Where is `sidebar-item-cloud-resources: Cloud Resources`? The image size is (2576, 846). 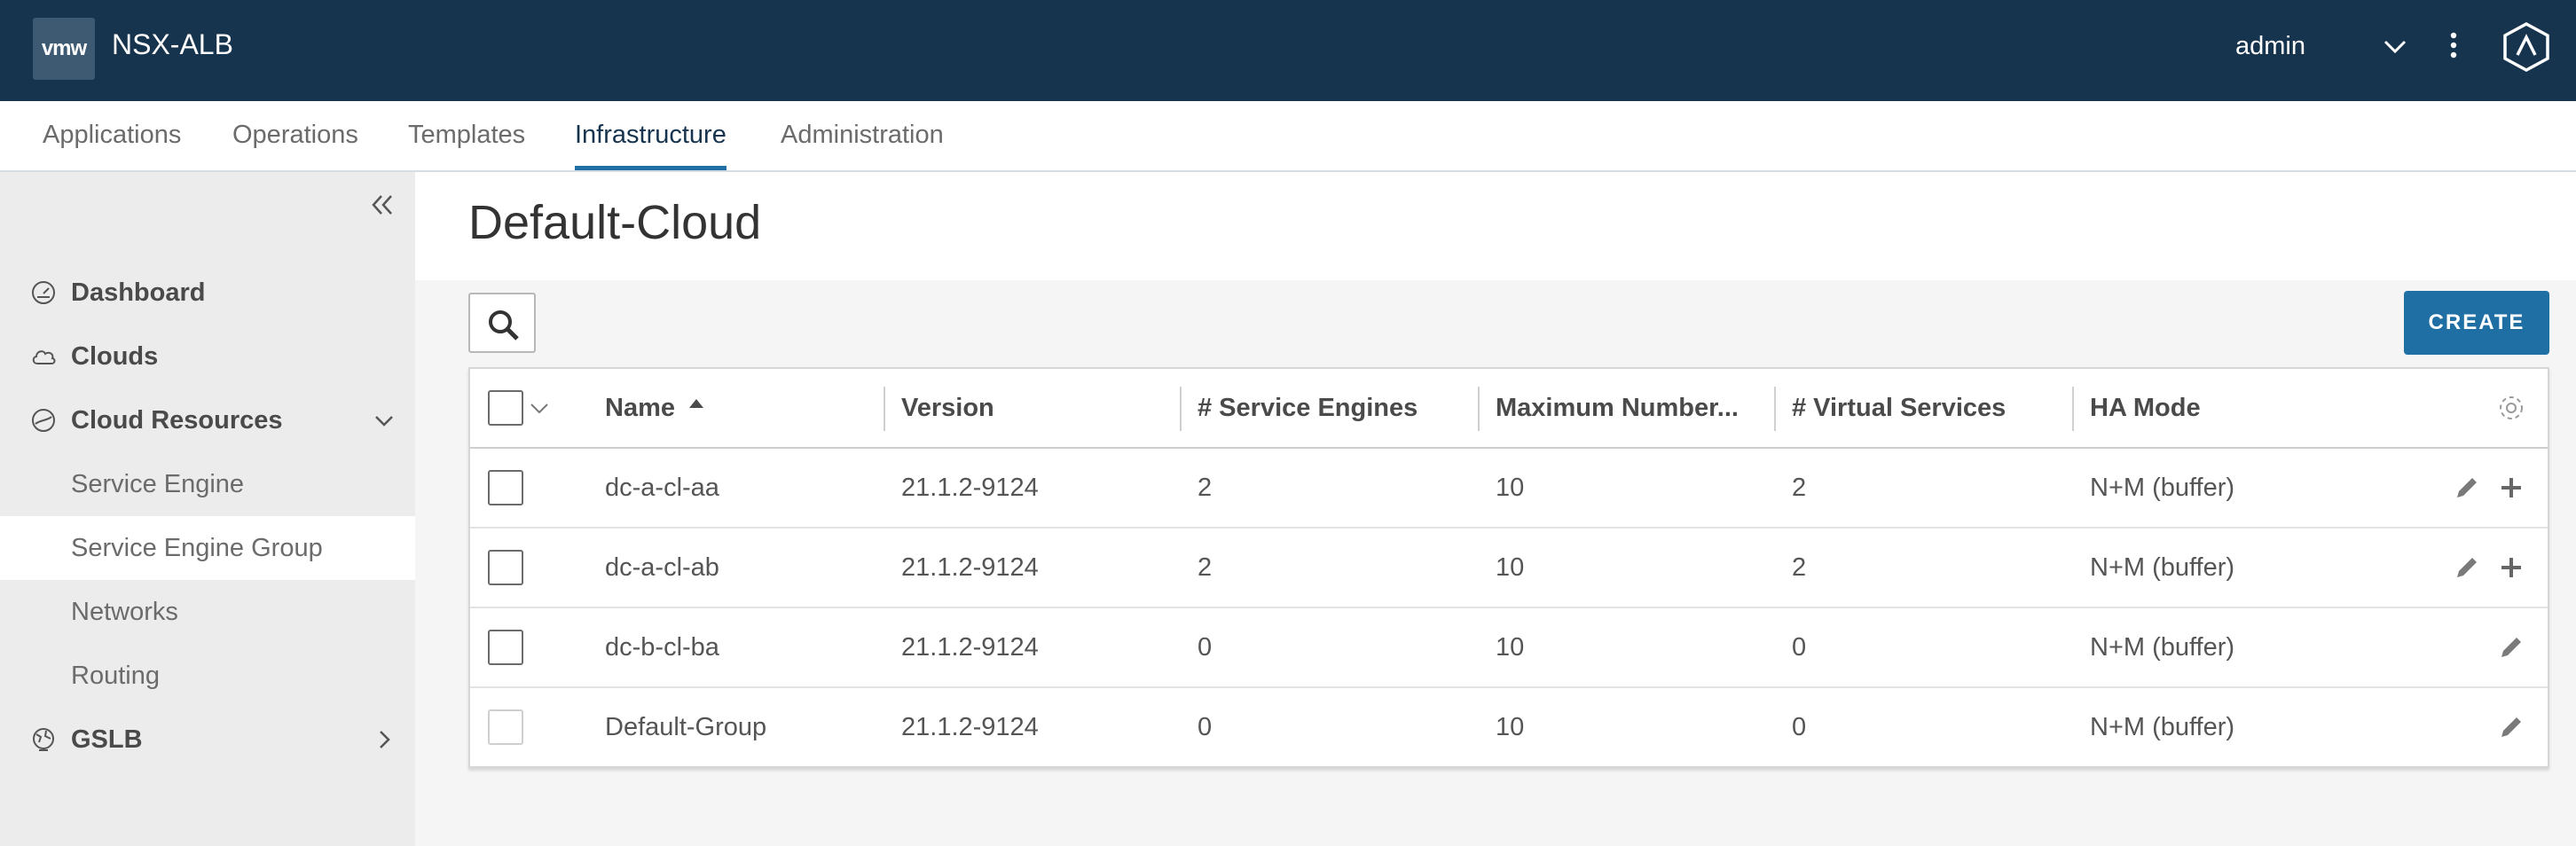
sidebar-item-cloud-resources: Cloud Resources is located at coordinates (207, 420).